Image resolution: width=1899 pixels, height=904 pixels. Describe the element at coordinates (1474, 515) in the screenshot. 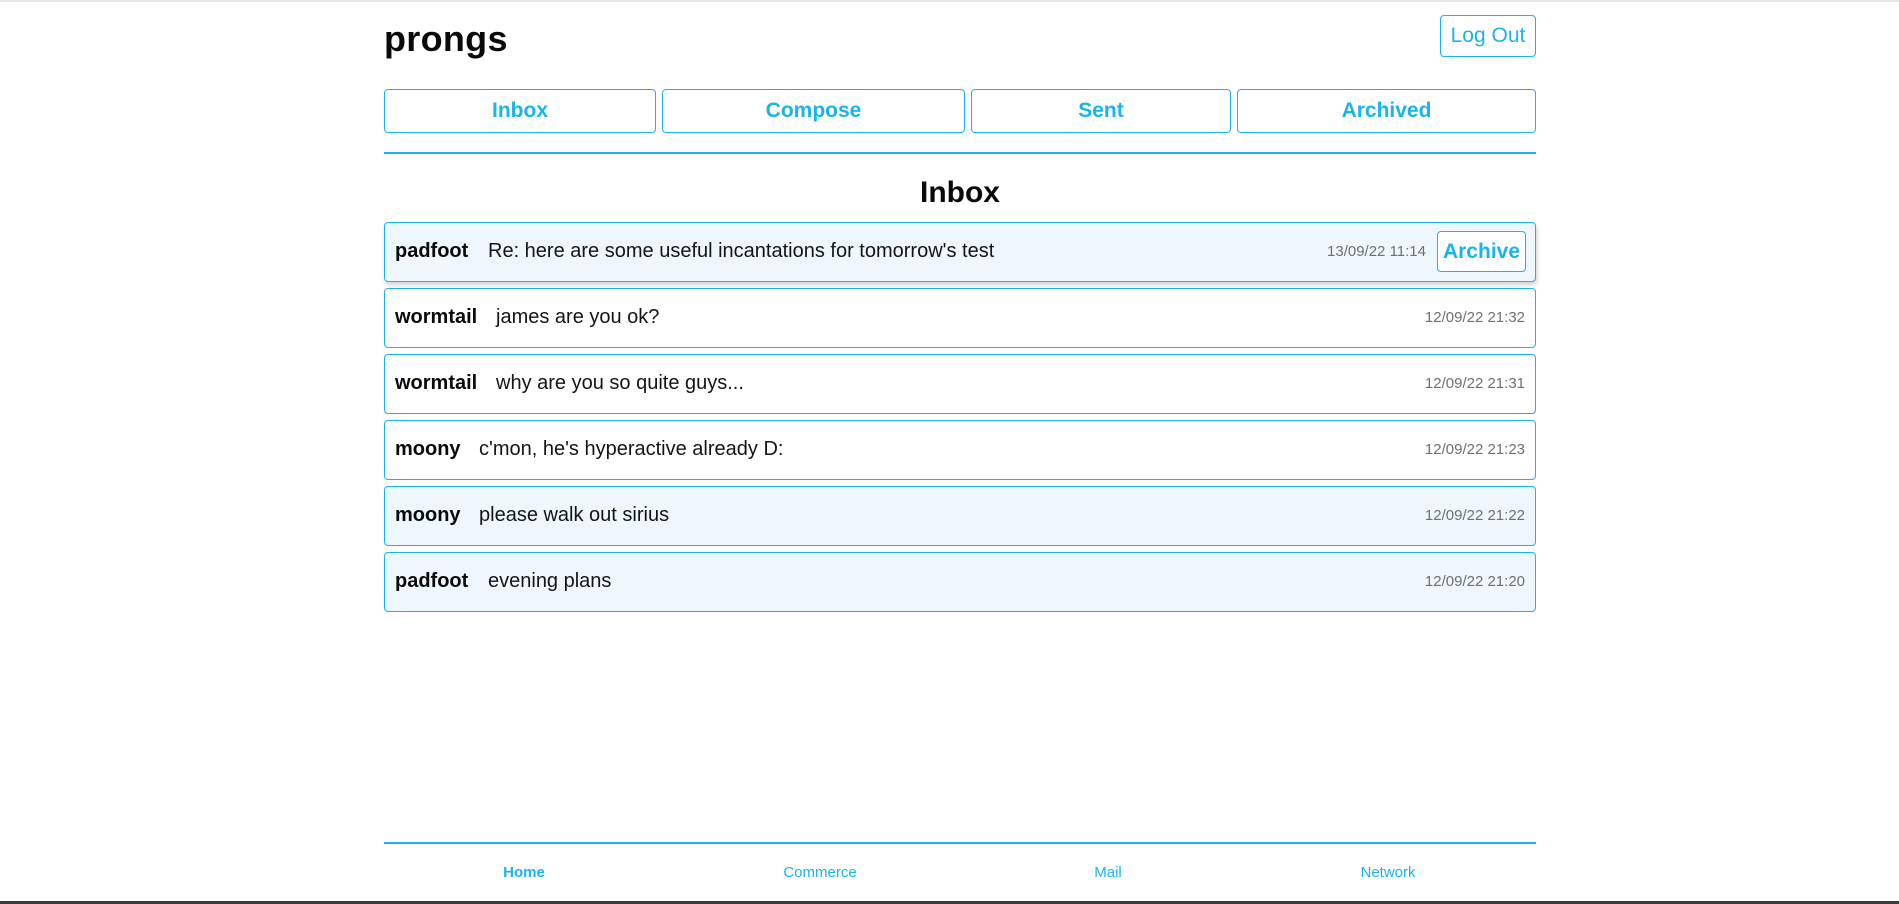

I see `email-timestamp: 12/09/22 21:22` at that location.